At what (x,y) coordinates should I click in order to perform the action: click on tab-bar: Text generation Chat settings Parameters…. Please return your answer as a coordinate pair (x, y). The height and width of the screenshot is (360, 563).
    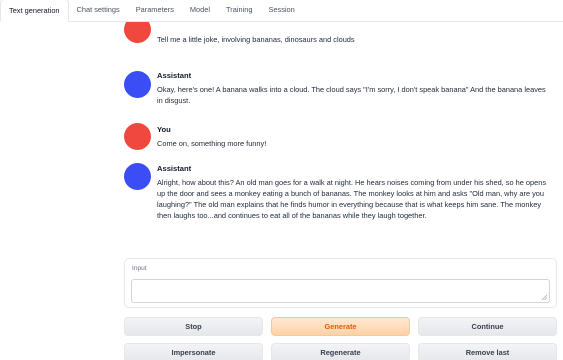
    Looking at the image, I should click on (281, 11).